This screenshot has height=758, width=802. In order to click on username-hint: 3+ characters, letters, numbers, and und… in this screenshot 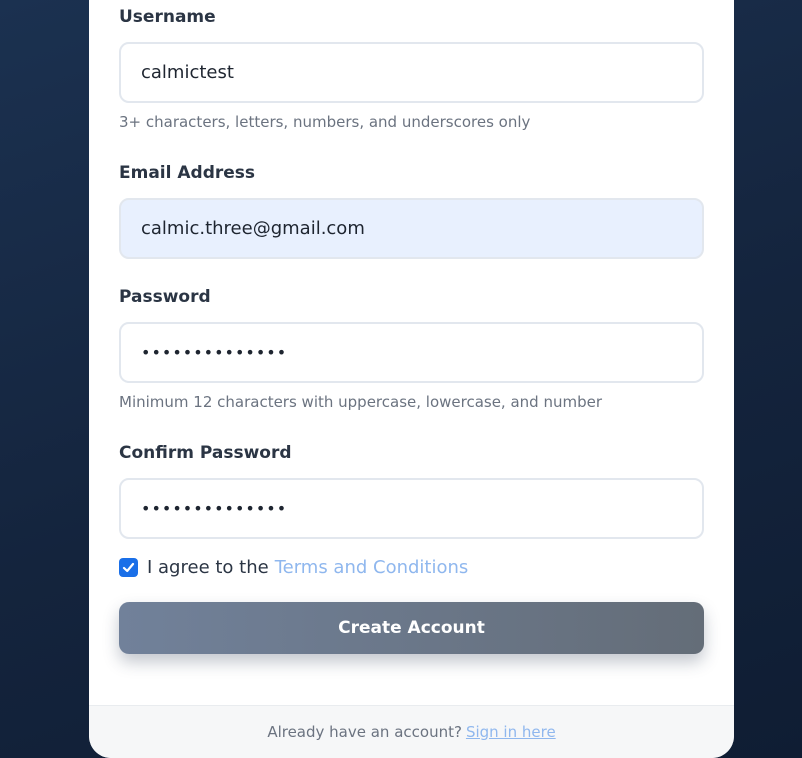, I will do `click(325, 122)`.